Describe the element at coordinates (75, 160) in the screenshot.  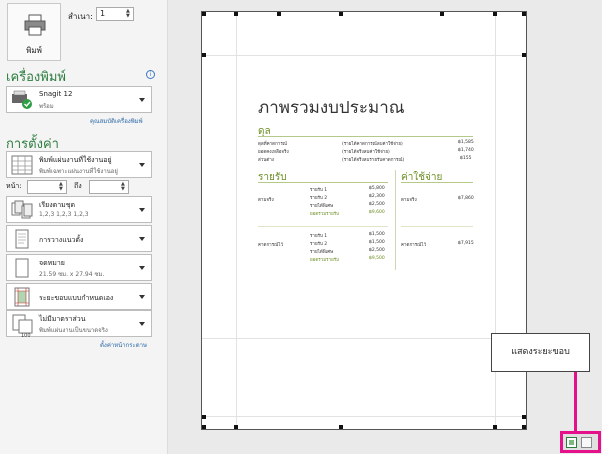
I see `print-what-title: พิมพ์แผ่นงานที่ใช้งานอยู่` at that location.